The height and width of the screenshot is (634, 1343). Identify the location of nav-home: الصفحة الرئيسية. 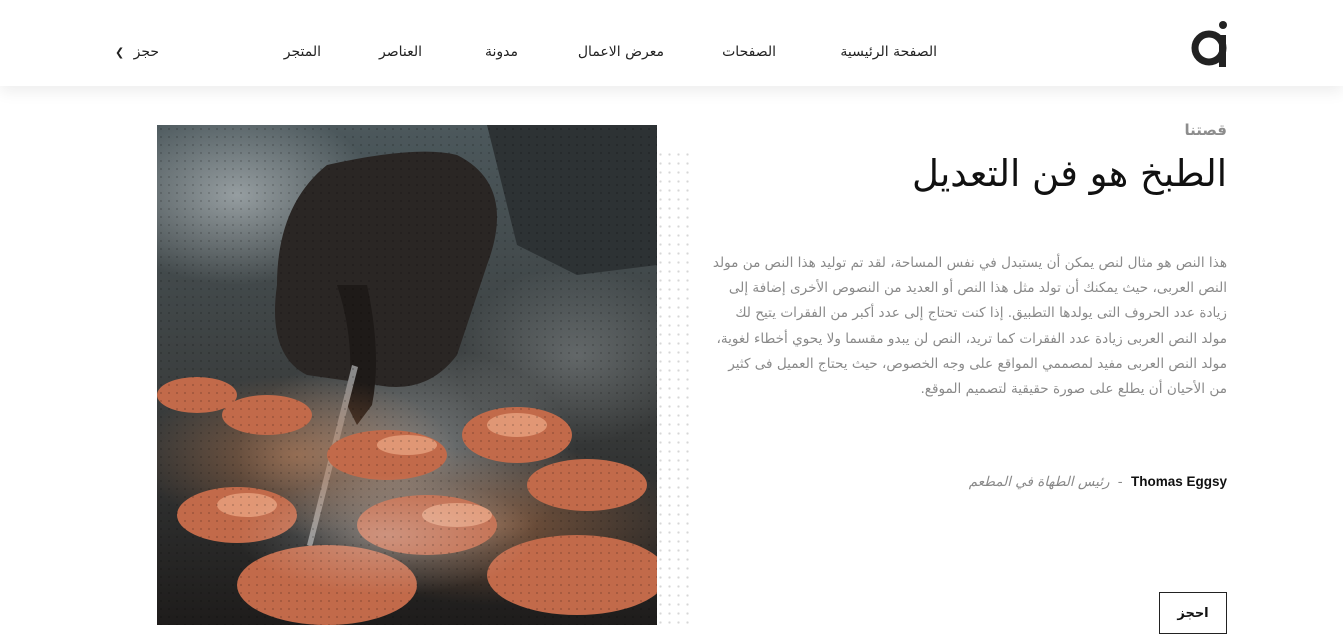
(888, 52).